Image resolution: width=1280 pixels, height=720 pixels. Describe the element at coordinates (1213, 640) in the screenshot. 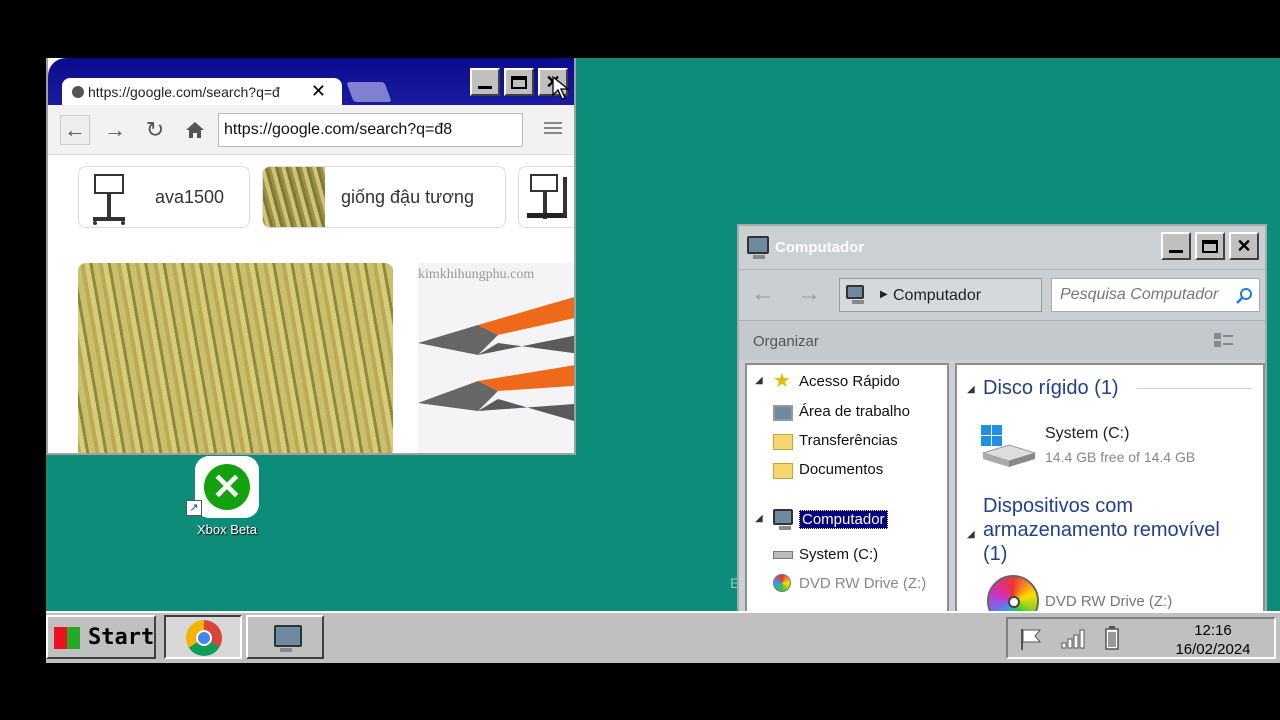

I see `clock: 12:16 16/02/2024` at that location.